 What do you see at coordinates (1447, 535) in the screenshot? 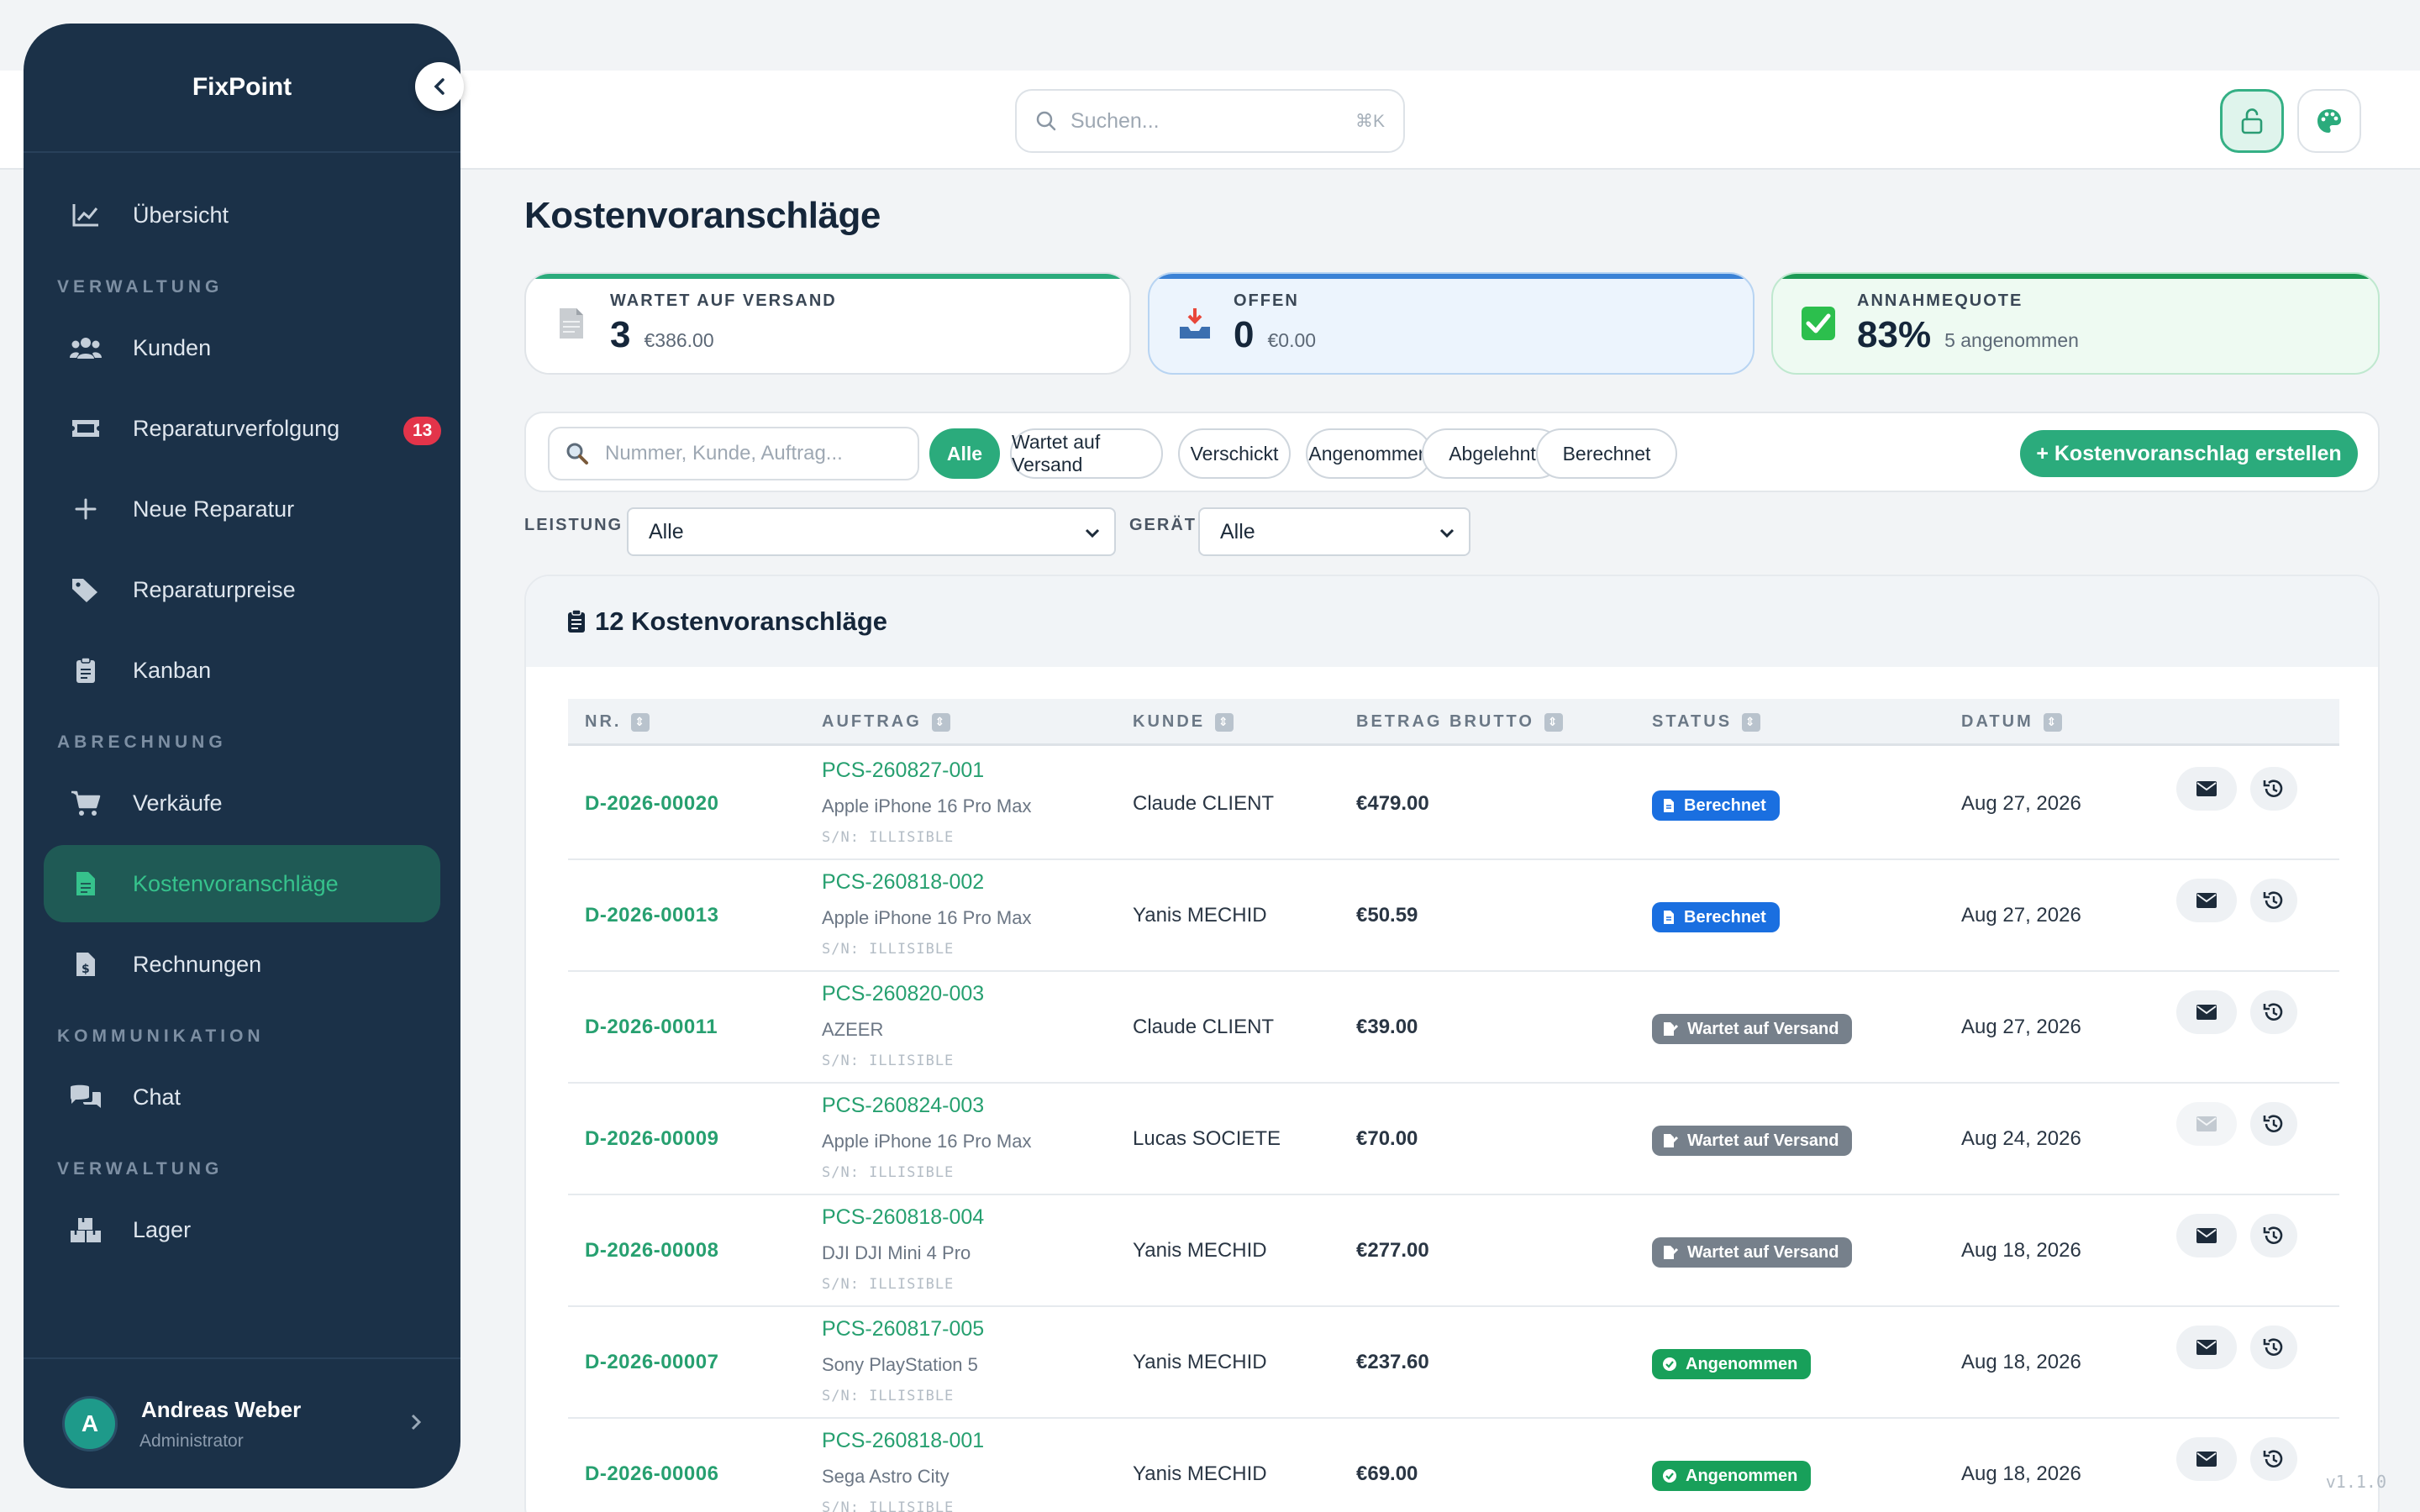
I see `chevron-down-icon` at bounding box center [1447, 535].